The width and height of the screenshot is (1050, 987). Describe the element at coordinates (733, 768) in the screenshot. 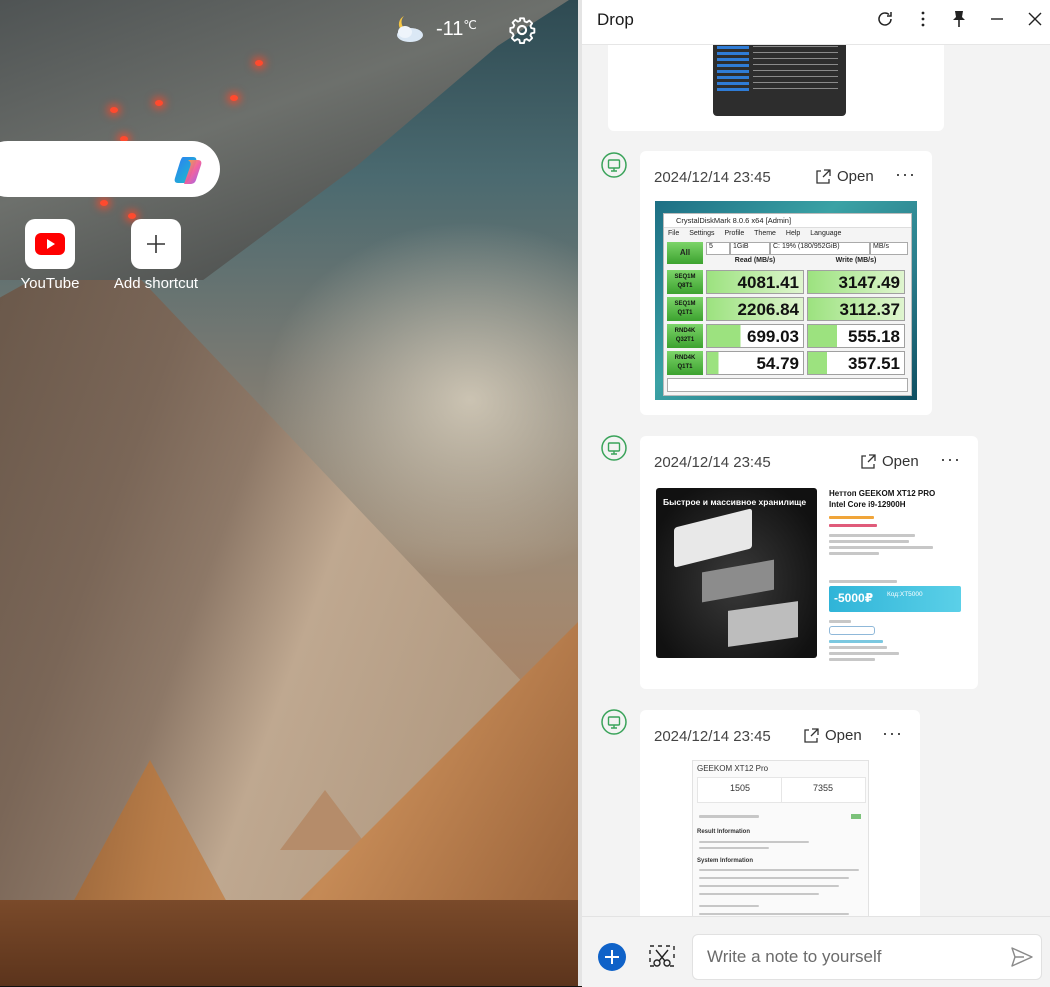

I see `gb-title: GEEKOM XT12 Pro` at that location.